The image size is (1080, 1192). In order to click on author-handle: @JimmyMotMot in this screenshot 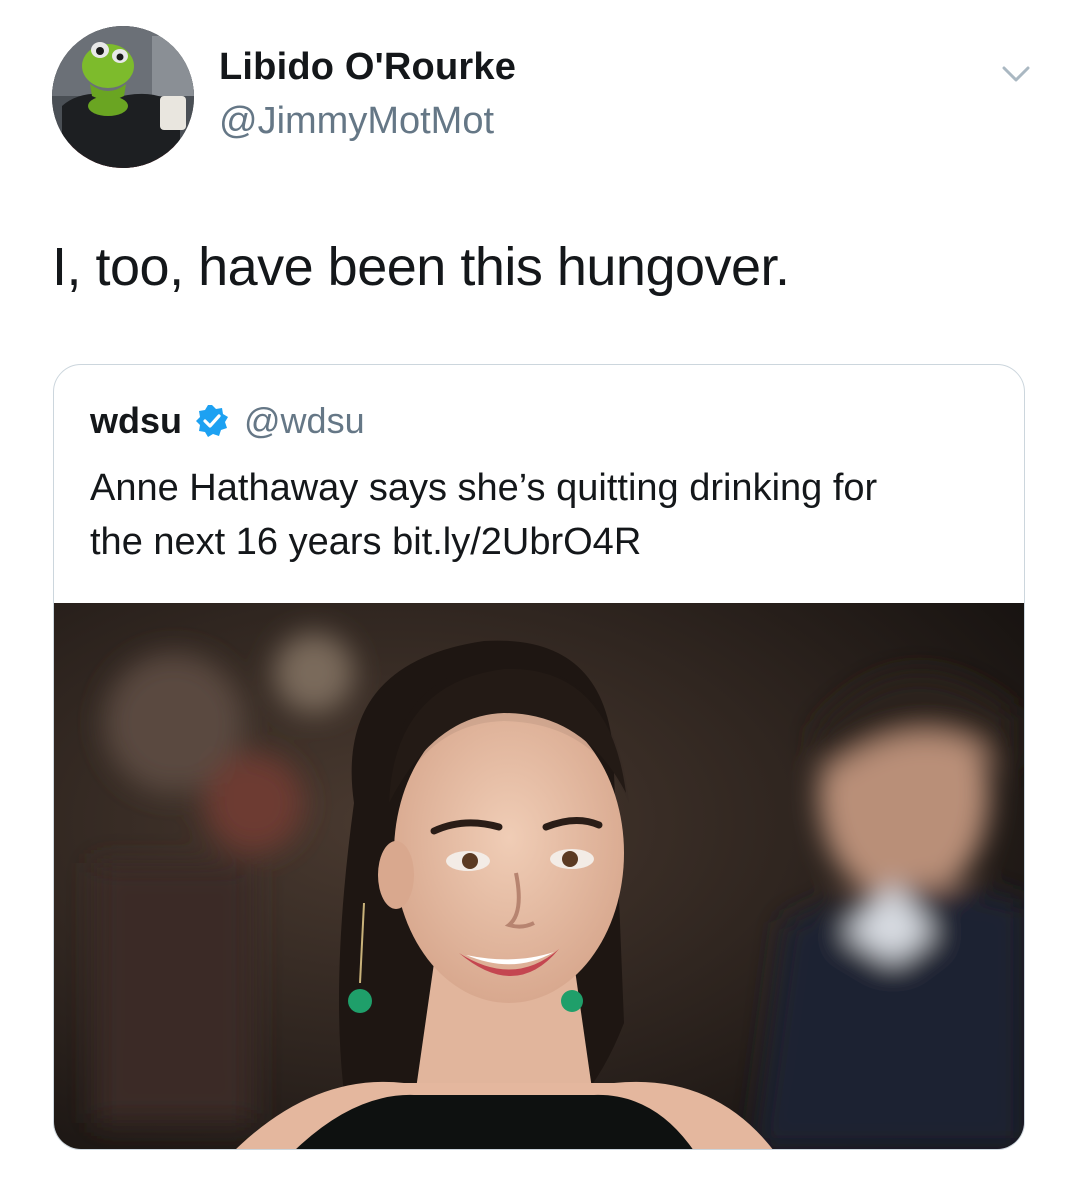, I will do `click(356, 121)`.